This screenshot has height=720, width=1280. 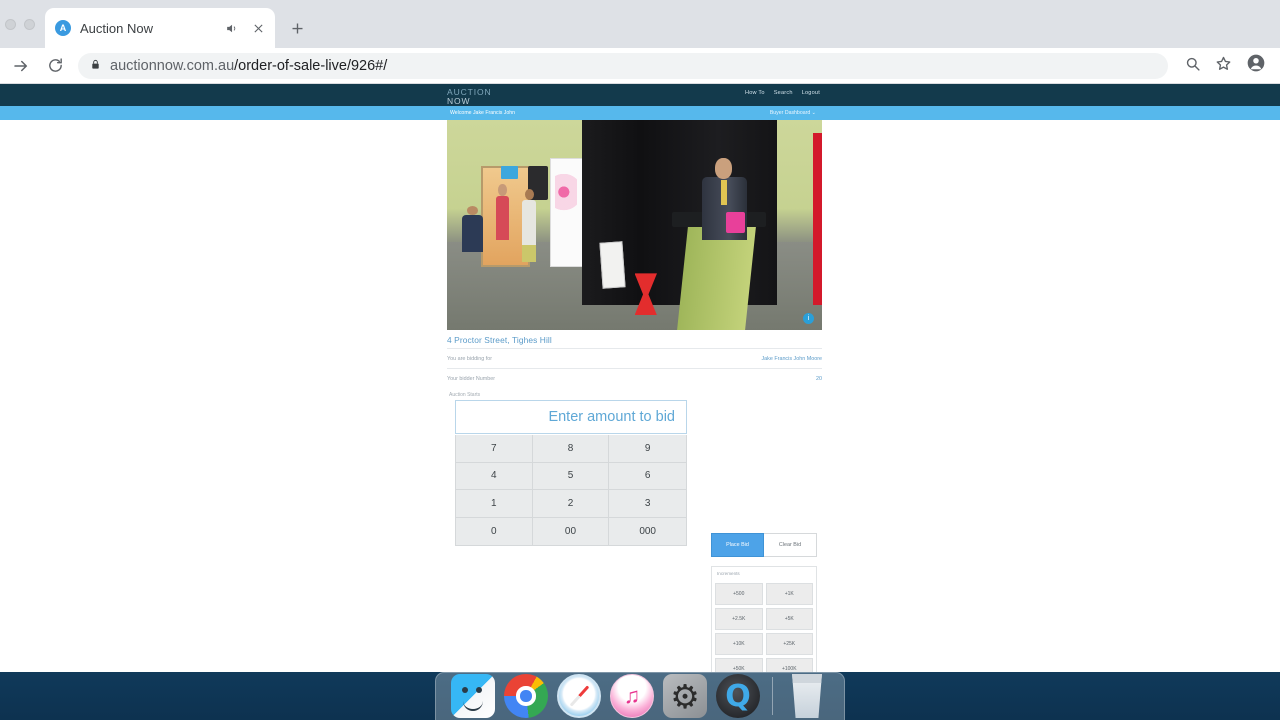 What do you see at coordinates (764, 626) in the screenshot?
I see `increments-grid: +500 +1K +2.5K +5K +10K +25K +50K +100K` at bounding box center [764, 626].